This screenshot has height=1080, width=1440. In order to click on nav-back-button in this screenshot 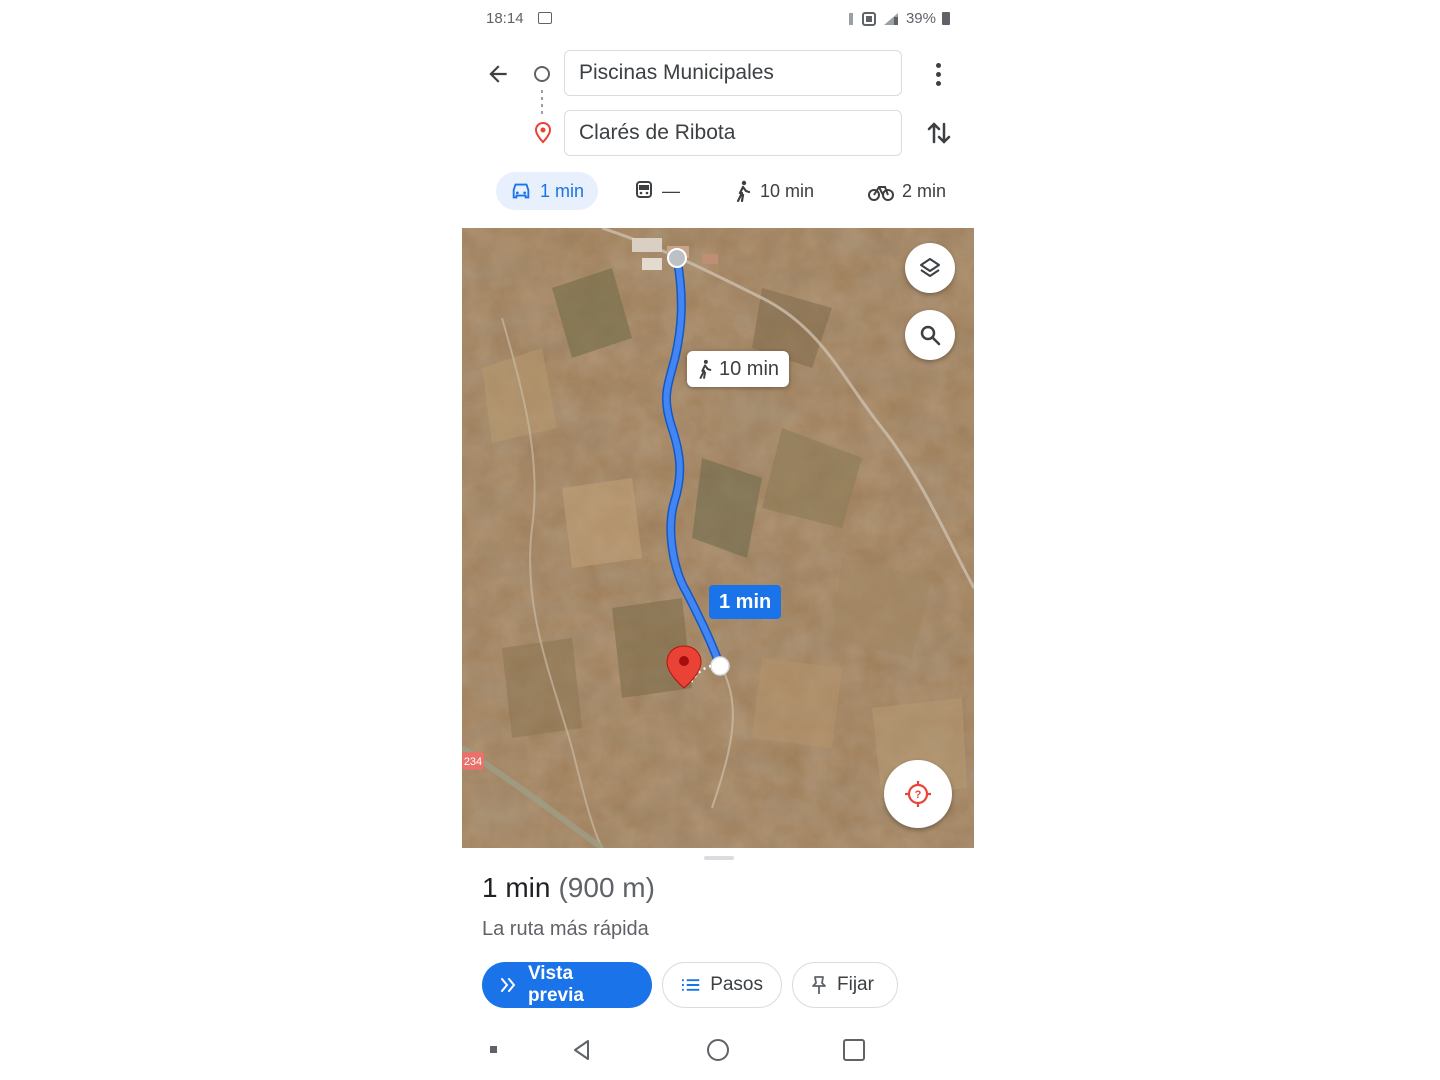, I will do `click(582, 1050)`.